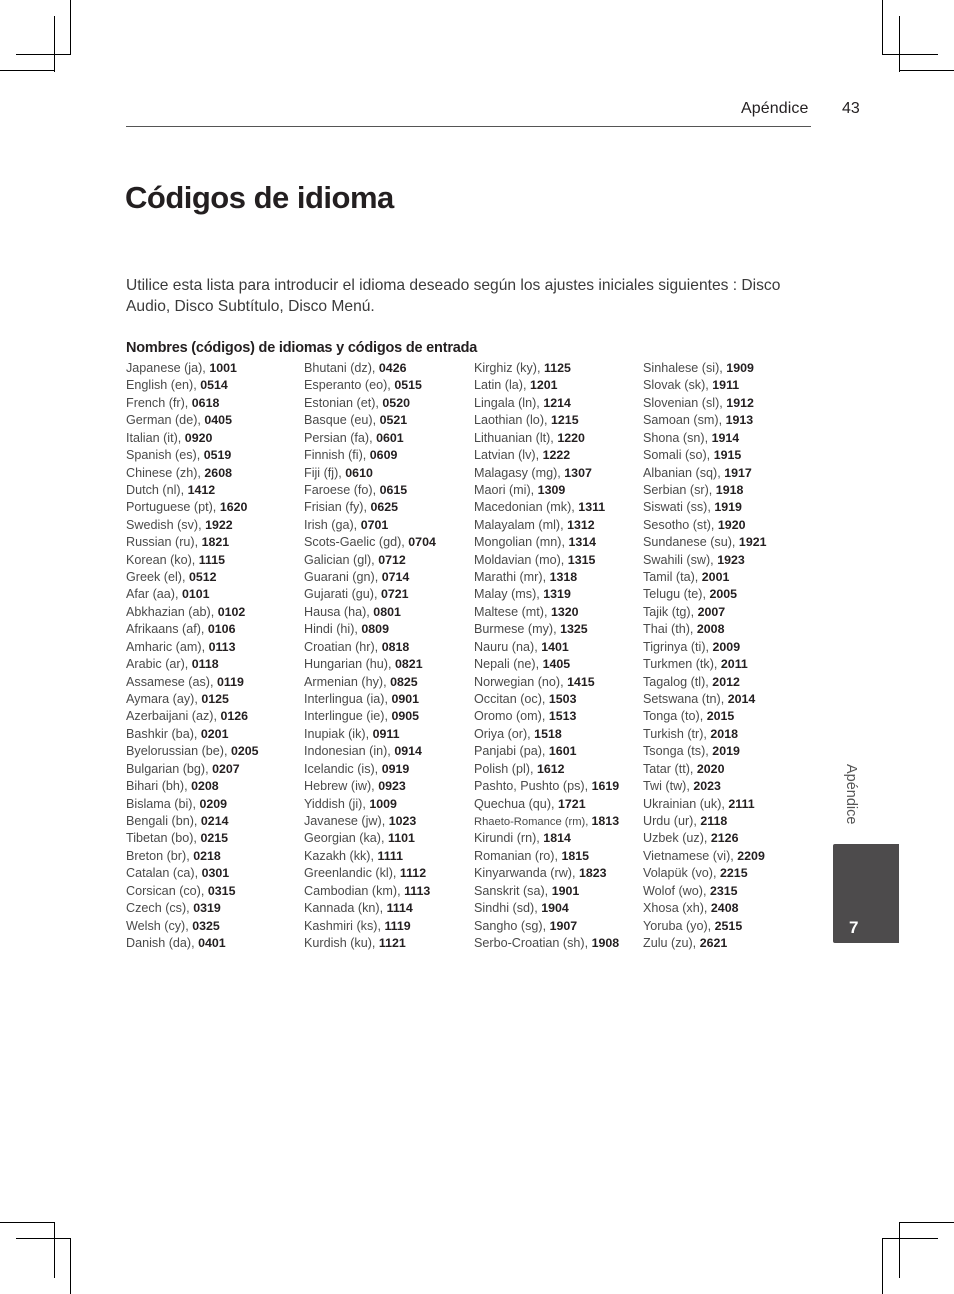 This screenshot has height=1294, width=954. What do you see at coordinates (167, 629) in the screenshot?
I see `language-name: Afrikaans (af),` at bounding box center [167, 629].